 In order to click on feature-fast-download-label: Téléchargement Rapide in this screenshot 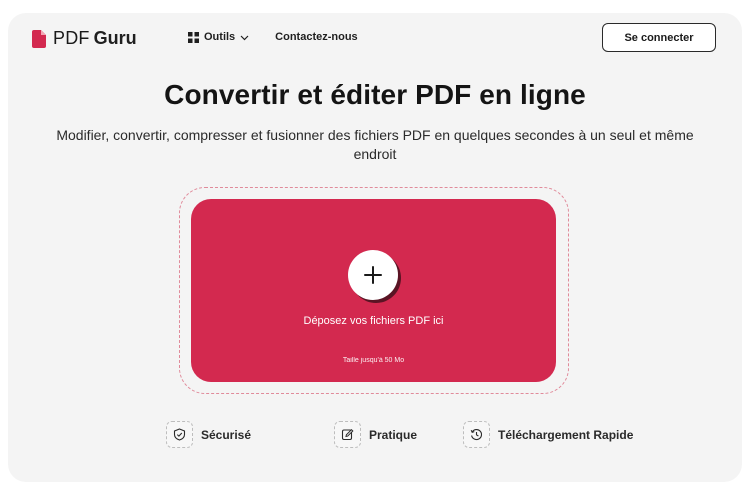, I will do `click(566, 434)`.